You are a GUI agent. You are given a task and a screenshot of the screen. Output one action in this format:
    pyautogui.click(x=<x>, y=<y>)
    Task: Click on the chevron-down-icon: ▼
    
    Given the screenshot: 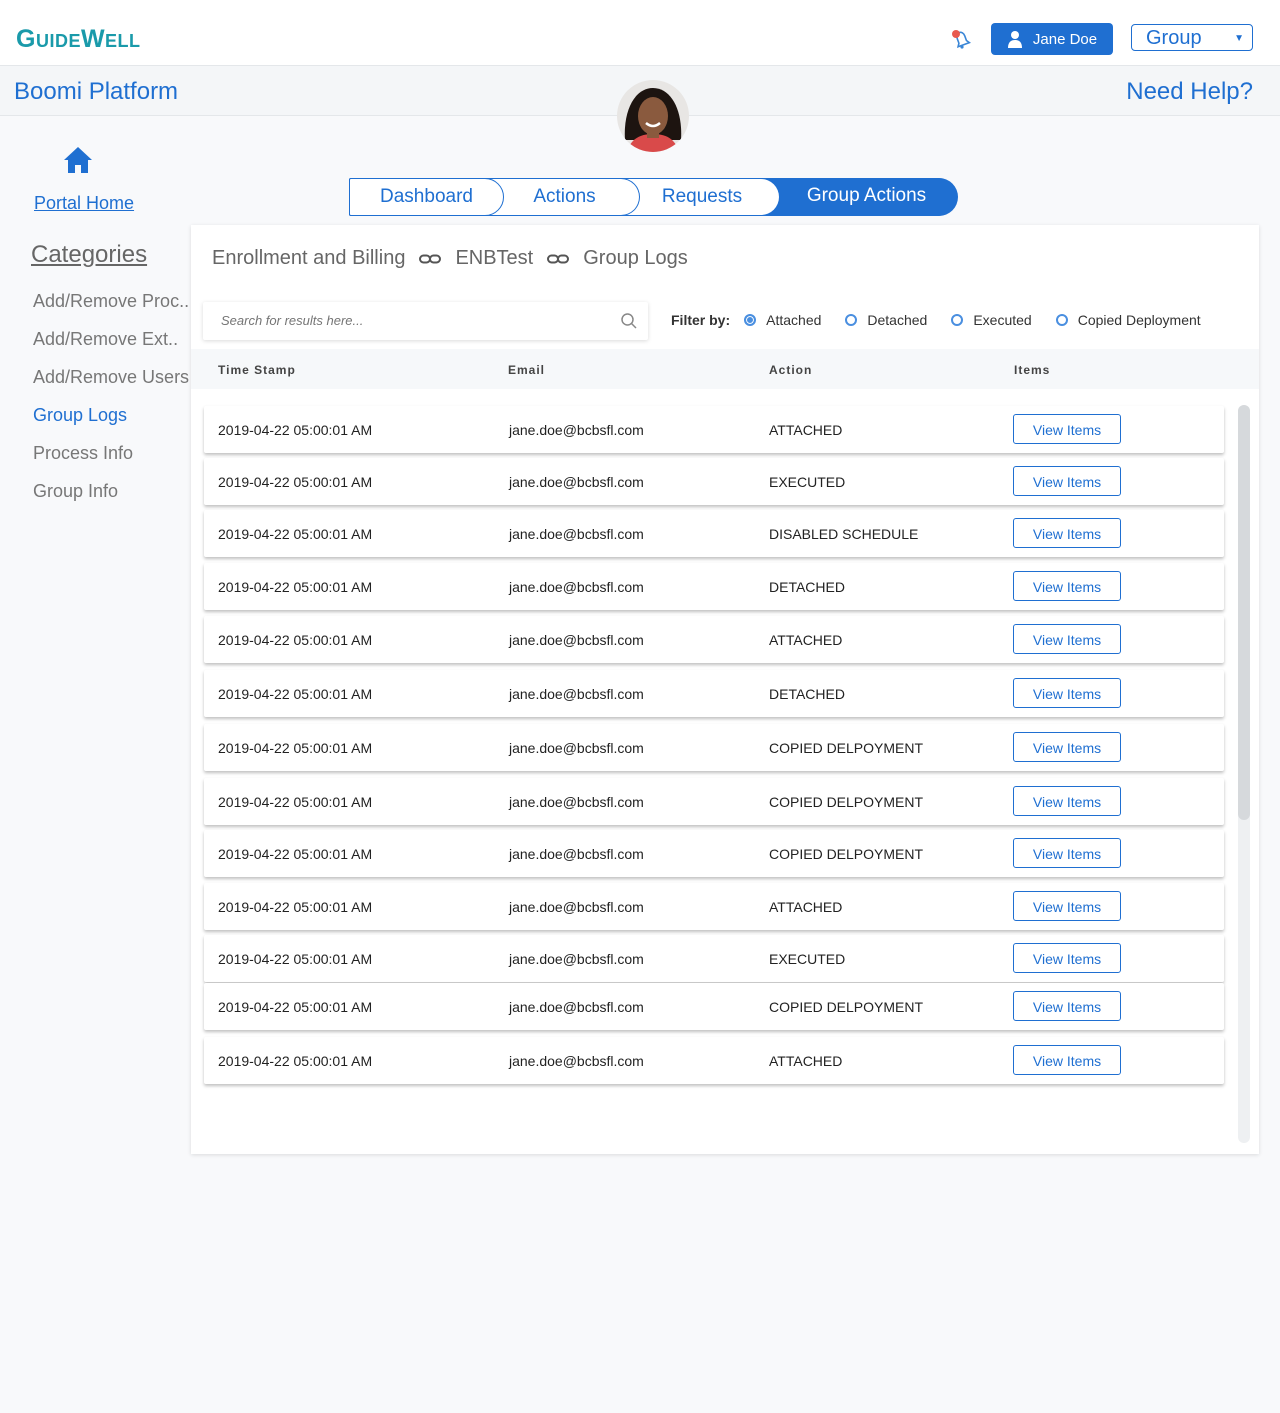 What is the action you would take?
    pyautogui.click(x=1239, y=38)
    